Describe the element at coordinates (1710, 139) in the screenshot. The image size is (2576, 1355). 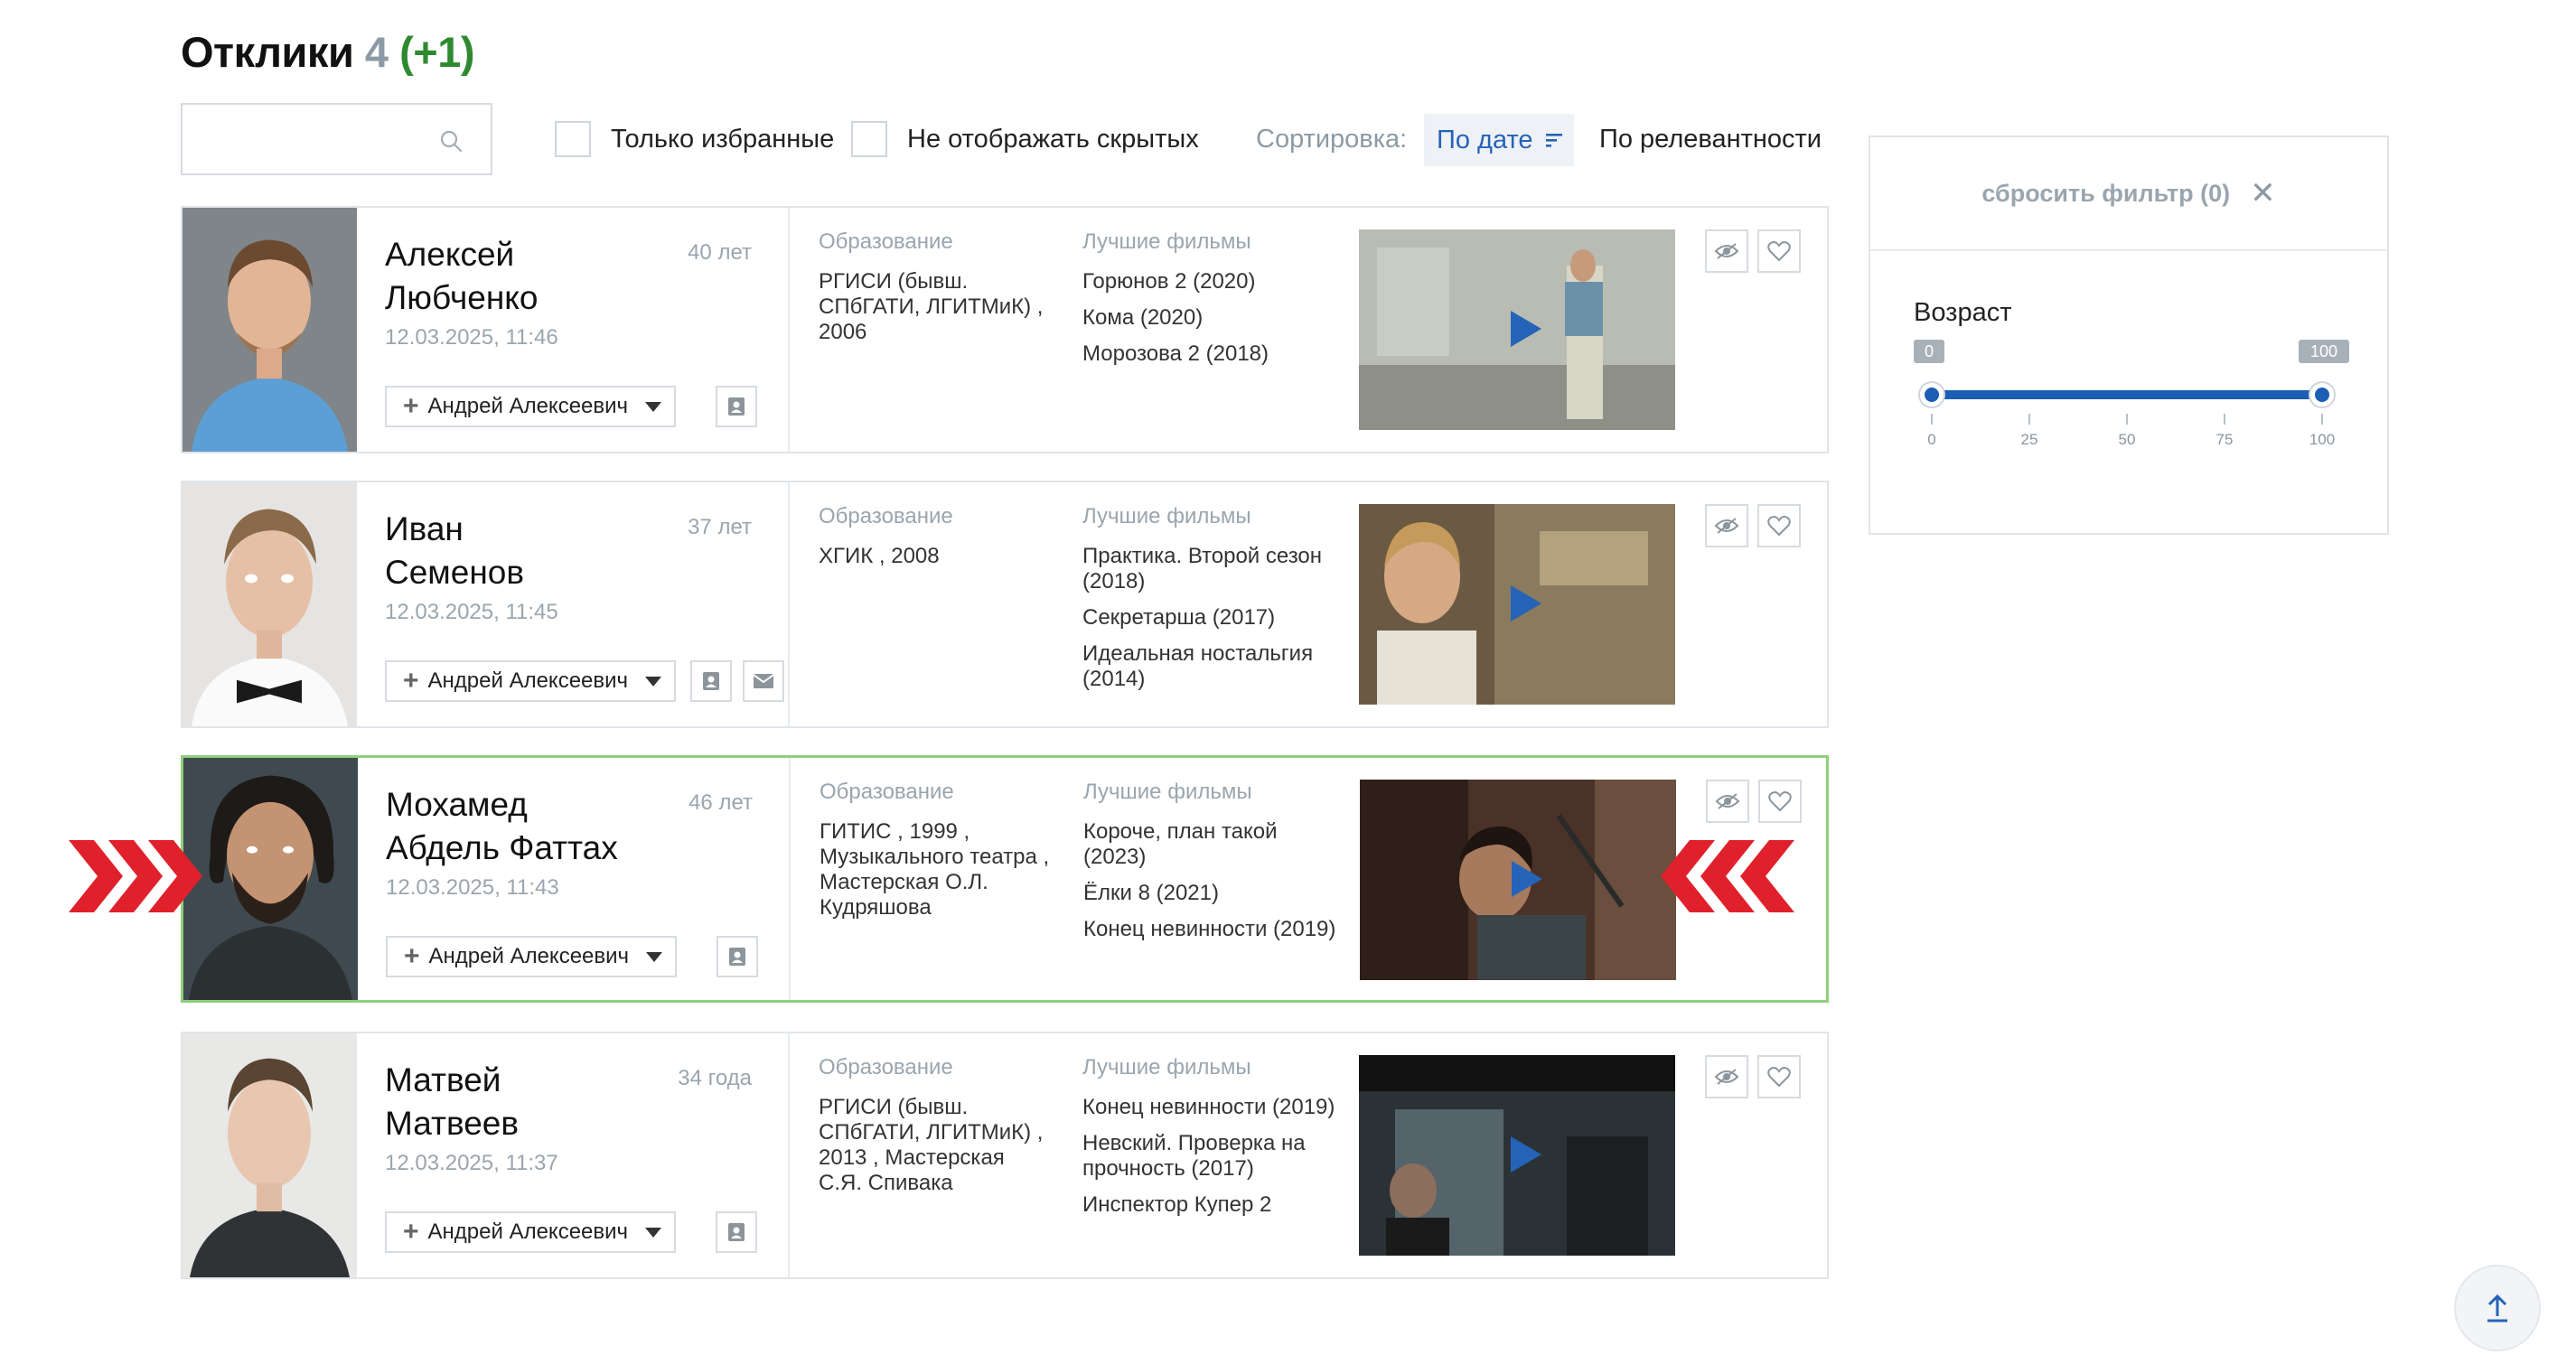
I see `sort-by-relevance-button: По релевантности` at that location.